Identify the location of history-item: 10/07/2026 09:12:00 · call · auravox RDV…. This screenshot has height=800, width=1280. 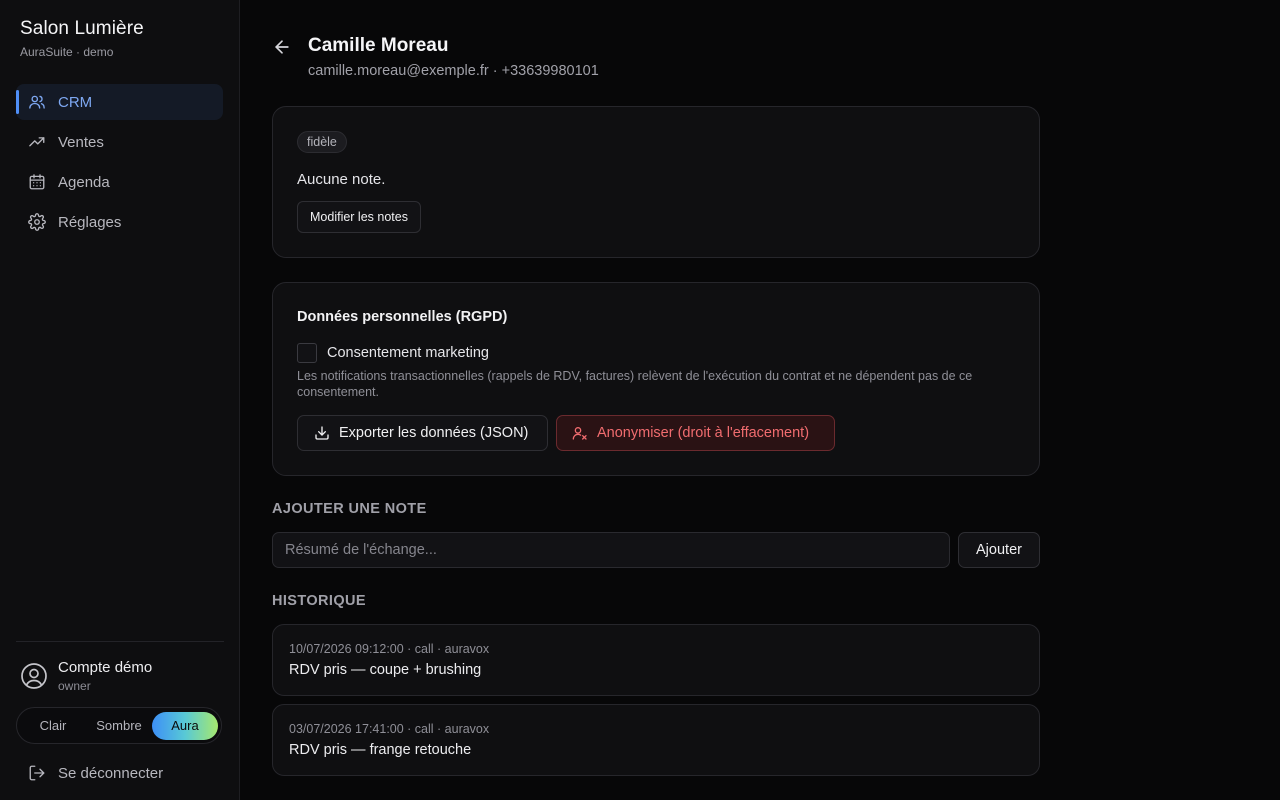
(656, 660).